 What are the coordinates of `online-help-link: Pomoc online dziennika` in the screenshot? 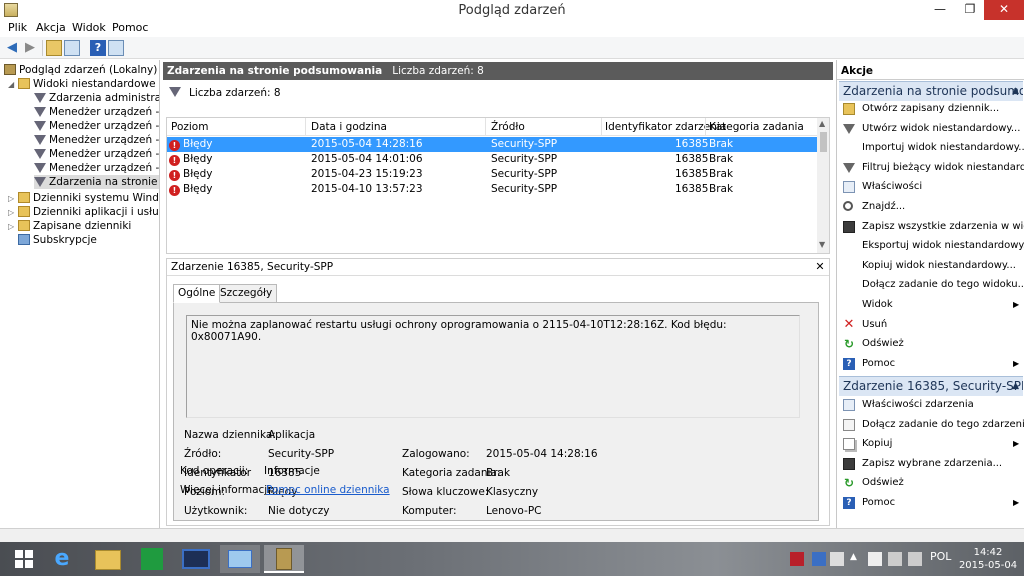 It's located at (328, 490).